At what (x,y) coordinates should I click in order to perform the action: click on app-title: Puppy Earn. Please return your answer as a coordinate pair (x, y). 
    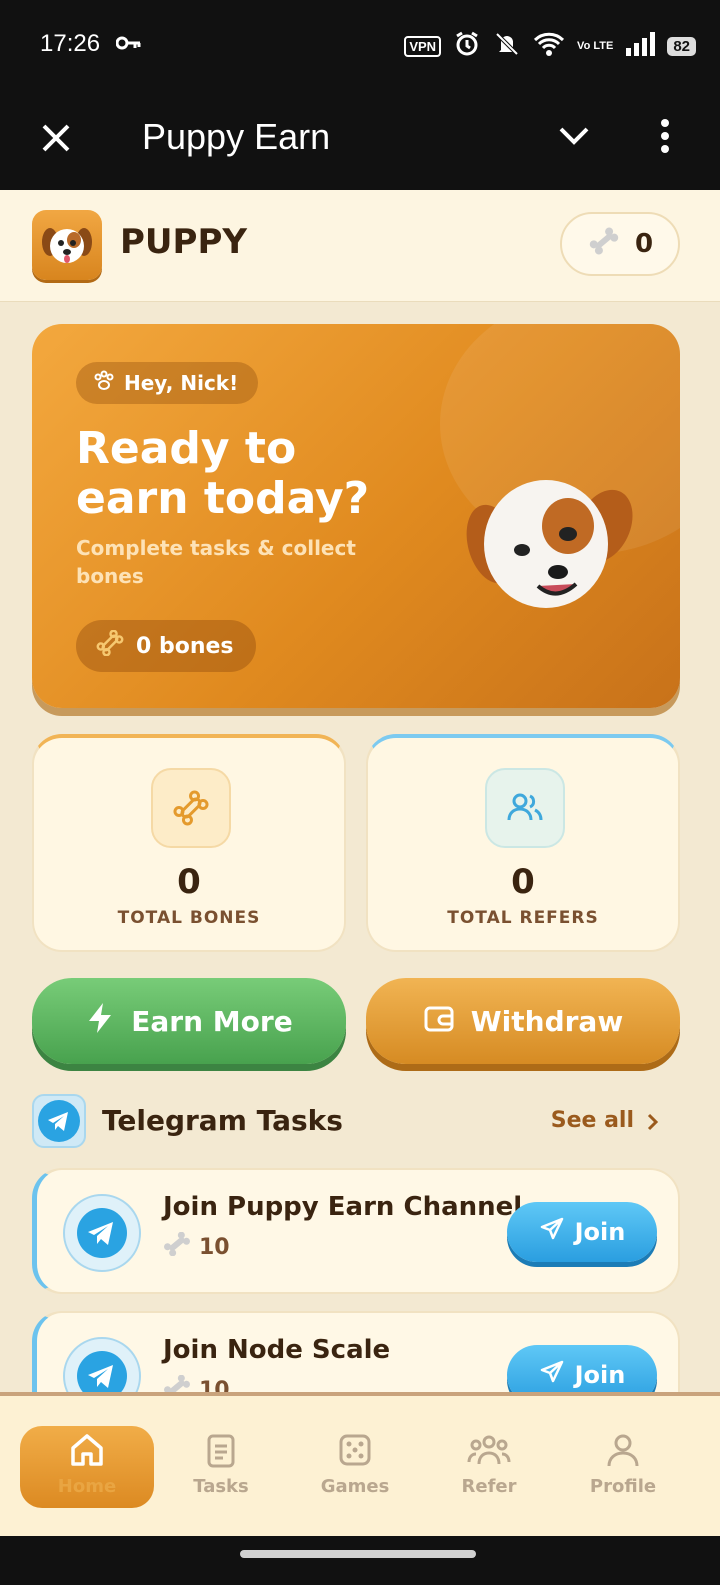
    Looking at the image, I should click on (236, 136).